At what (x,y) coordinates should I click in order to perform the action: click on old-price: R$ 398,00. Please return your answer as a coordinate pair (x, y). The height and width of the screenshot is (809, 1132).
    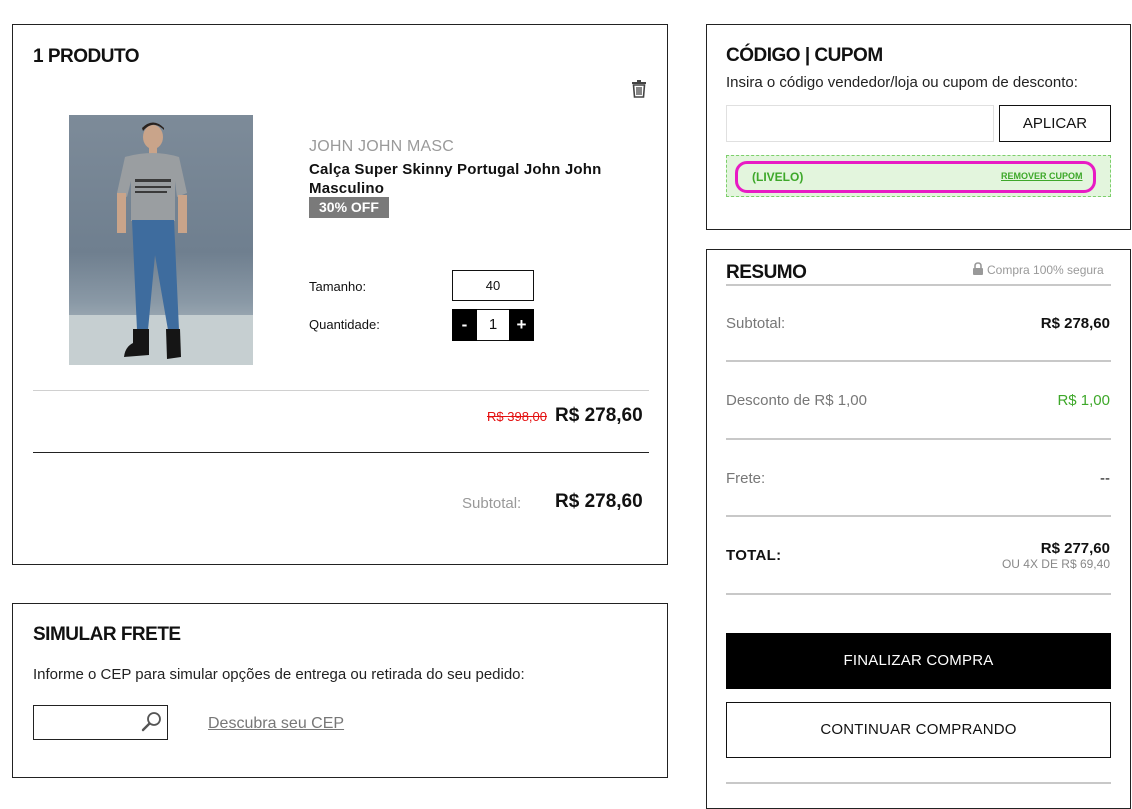
    Looking at the image, I should click on (517, 416).